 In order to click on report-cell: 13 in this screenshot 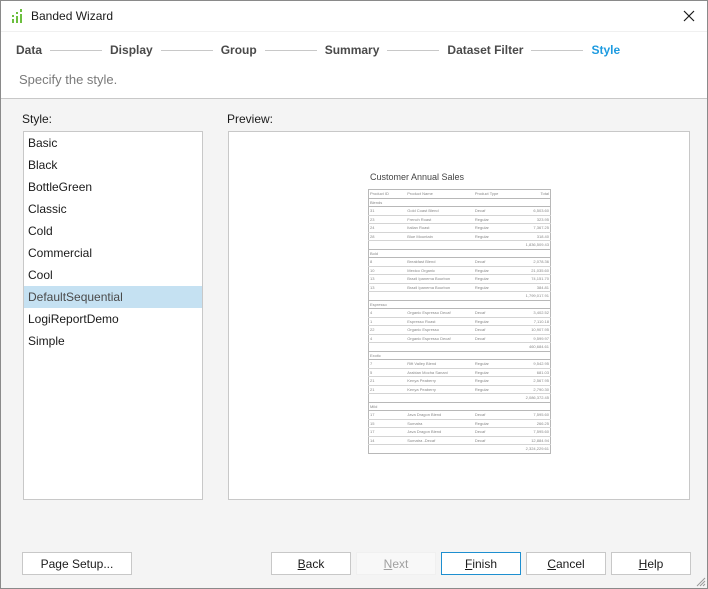, I will do `click(387, 287)`.